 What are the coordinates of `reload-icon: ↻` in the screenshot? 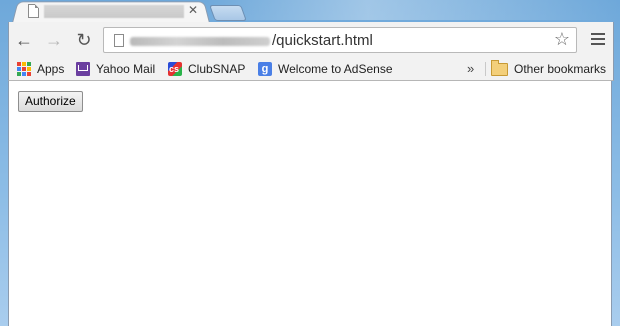 It's located at (84, 40).